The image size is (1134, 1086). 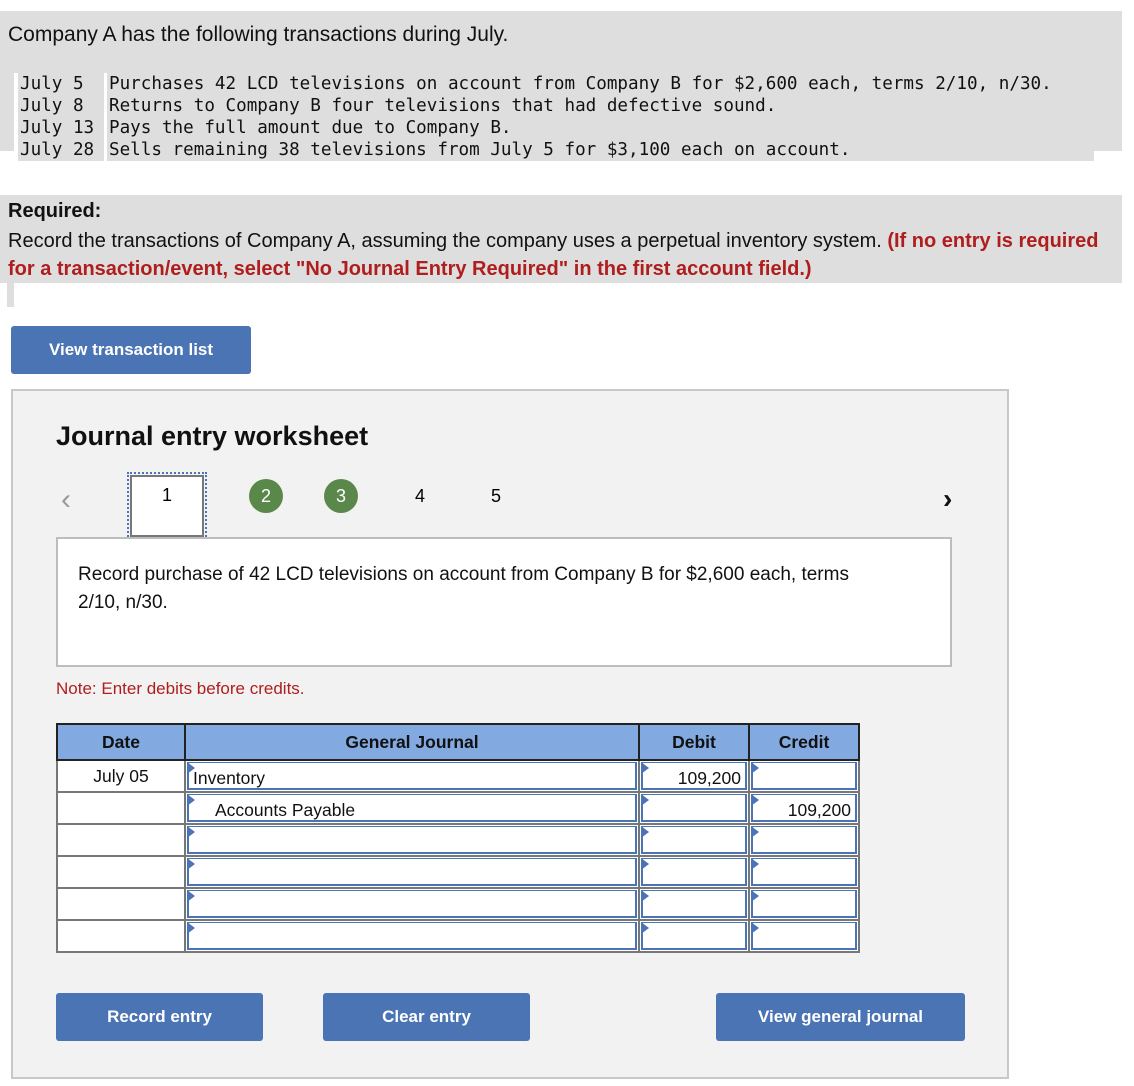 I want to click on step-tab-3: 3, so click(x=341, y=496).